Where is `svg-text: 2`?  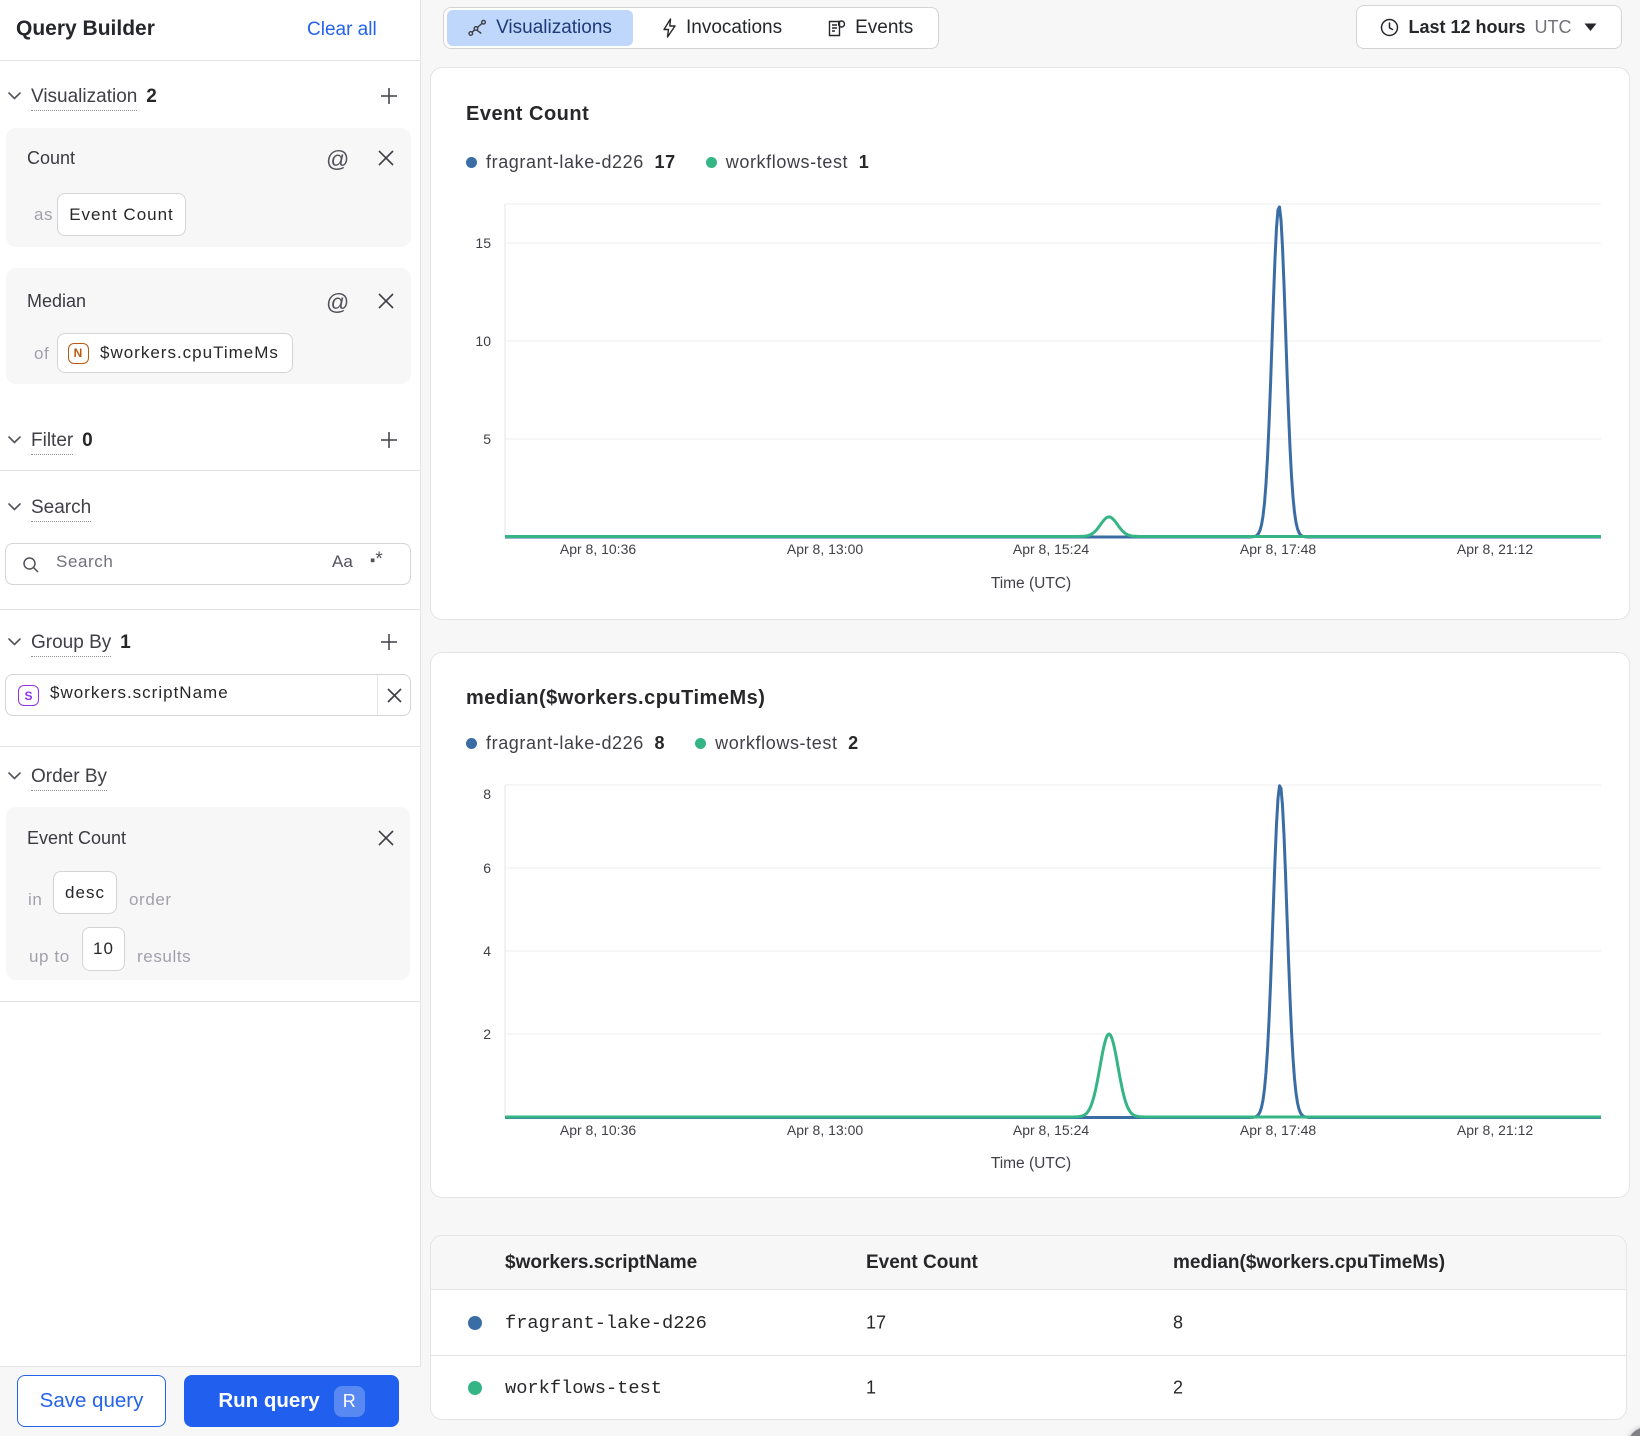 svg-text: 2 is located at coordinates (487, 1034).